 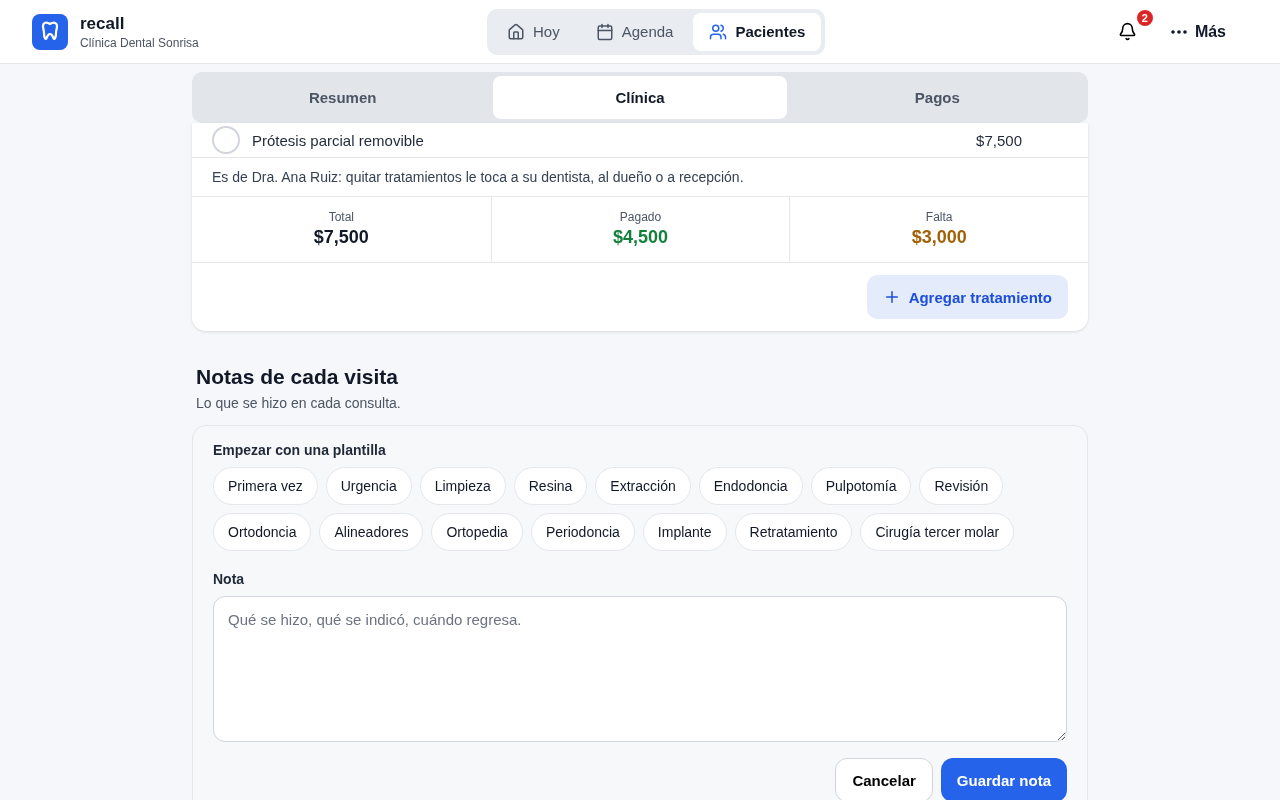 I want to click on templates-label: Empezar con una plantilla, so click(x=300, y=450).